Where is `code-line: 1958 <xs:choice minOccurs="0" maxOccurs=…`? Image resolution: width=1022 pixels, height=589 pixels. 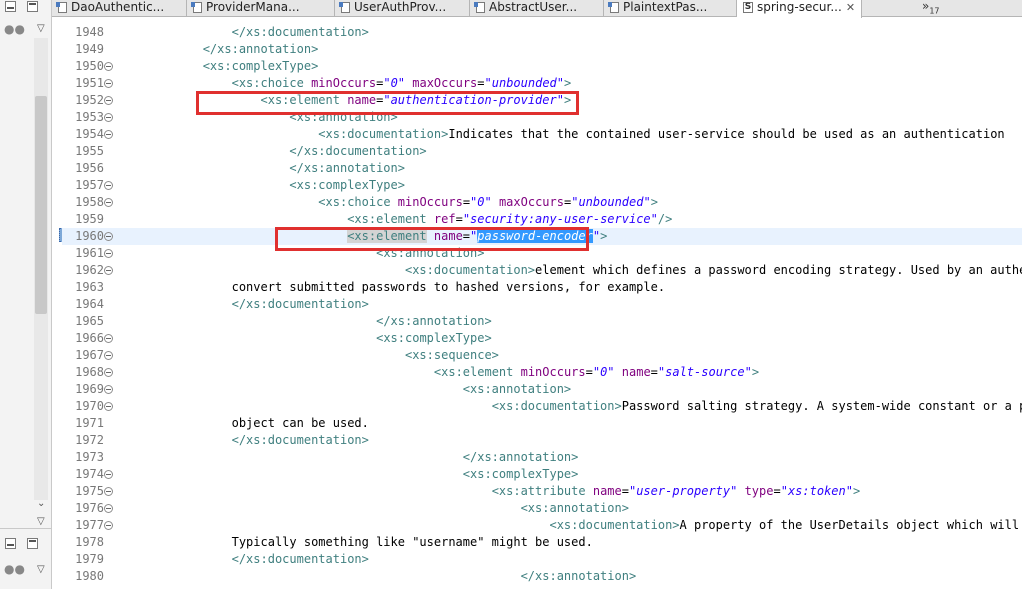 code-line: 1958 <xs:choice minOccurs="0" maxOccurs=… is located at coordinates (542, 202).